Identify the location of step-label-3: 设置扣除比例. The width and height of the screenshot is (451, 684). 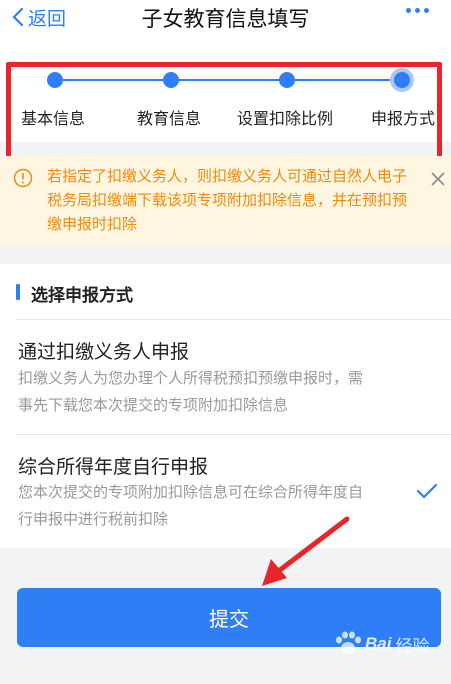
(285, 118).